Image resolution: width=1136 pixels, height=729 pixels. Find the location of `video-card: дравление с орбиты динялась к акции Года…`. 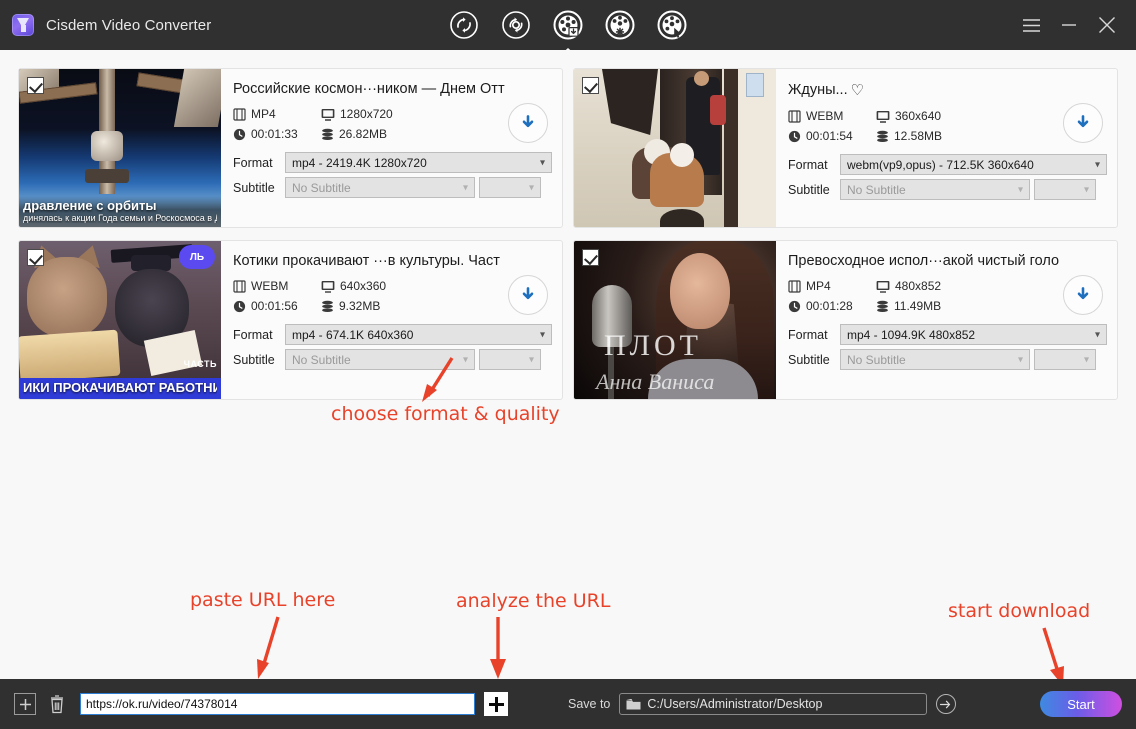

video-card: дравление с орбиты динялась к акции Года… is located at coordinates (290, 148).